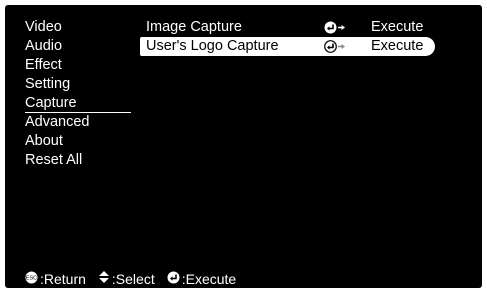 Image resolution: width=487 pixels, height=292 pixels. I want to click on menu-item-setting: Setting, so click(78, 84).